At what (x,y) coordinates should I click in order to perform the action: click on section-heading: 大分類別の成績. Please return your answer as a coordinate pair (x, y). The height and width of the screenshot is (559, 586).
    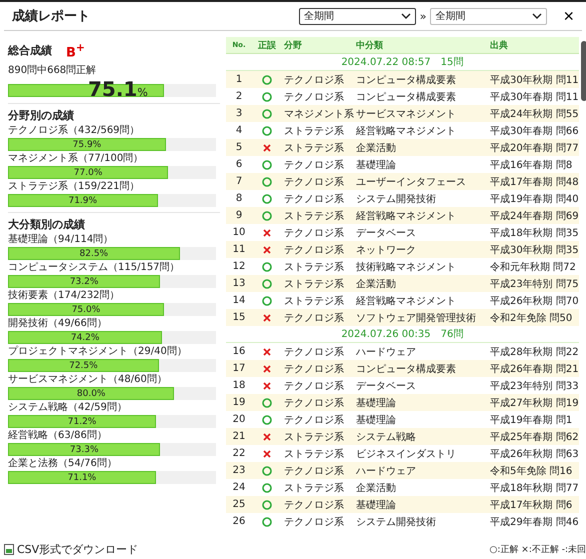
    Looking at the image, I should click on (47, 224).